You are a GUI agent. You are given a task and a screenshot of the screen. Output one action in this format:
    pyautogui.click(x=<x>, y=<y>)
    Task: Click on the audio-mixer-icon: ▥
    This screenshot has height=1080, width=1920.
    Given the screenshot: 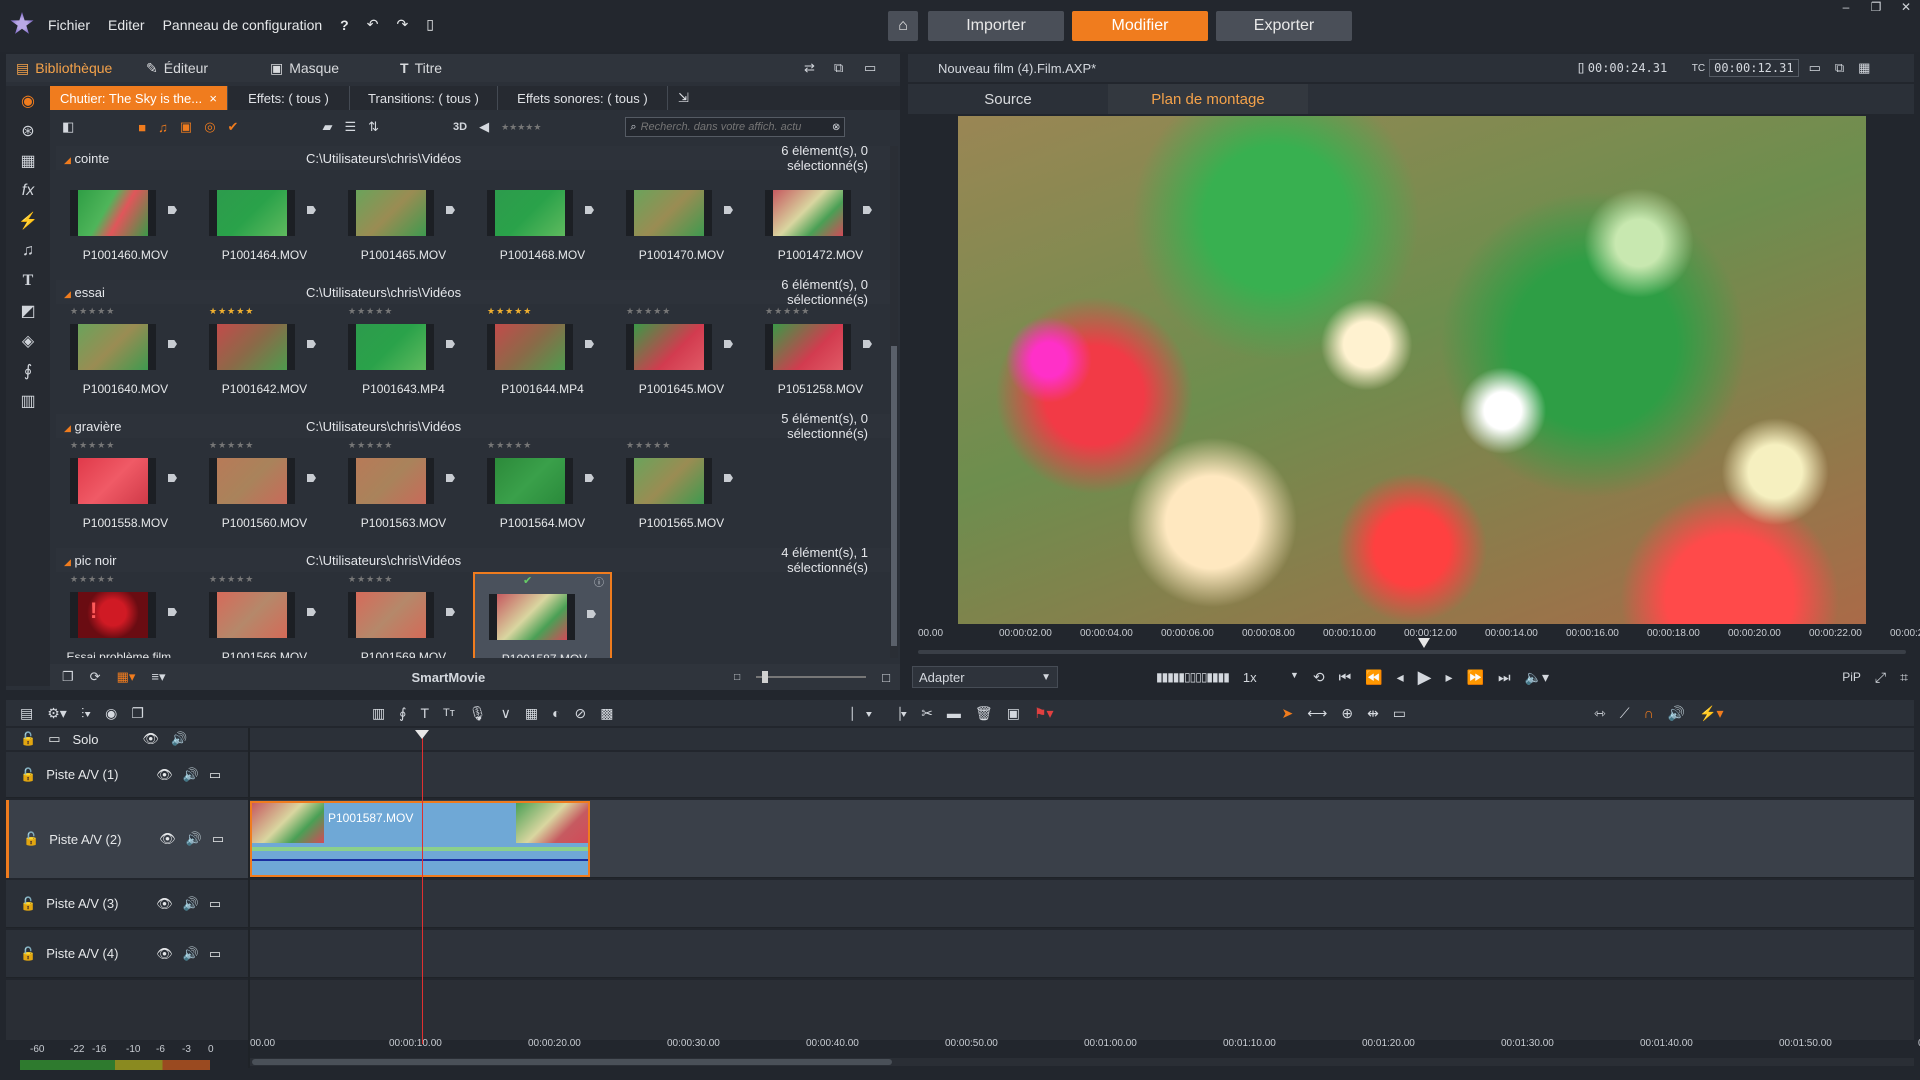 What is the action you would take?
    pyautogui.click(x=378, y=713)
    